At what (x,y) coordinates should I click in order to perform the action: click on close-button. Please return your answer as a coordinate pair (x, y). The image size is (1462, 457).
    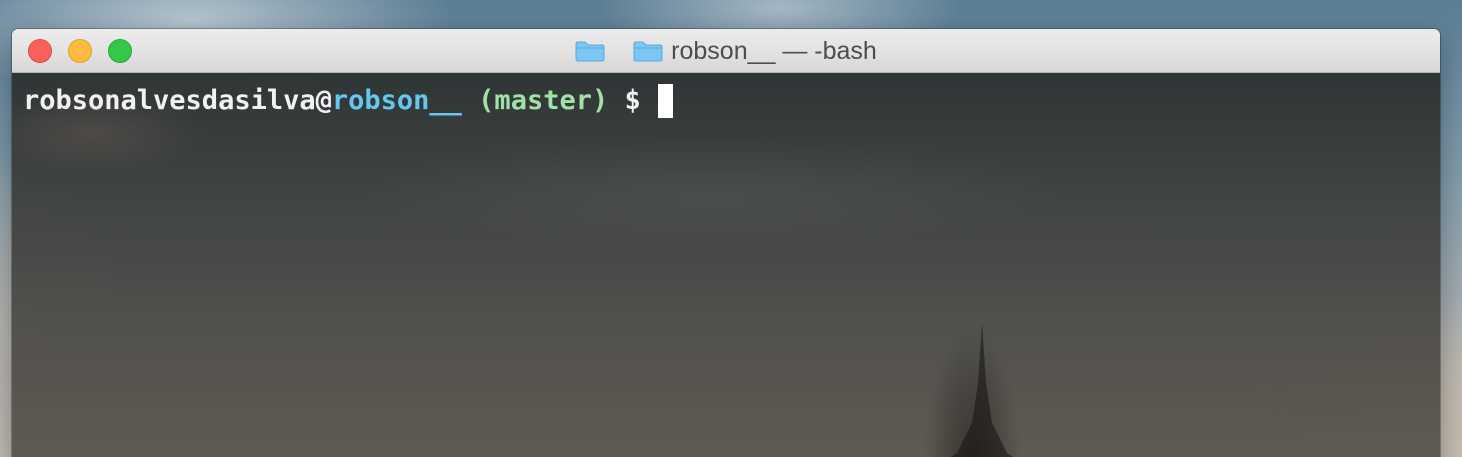
    Looking at the image, I should click on (40, 51).